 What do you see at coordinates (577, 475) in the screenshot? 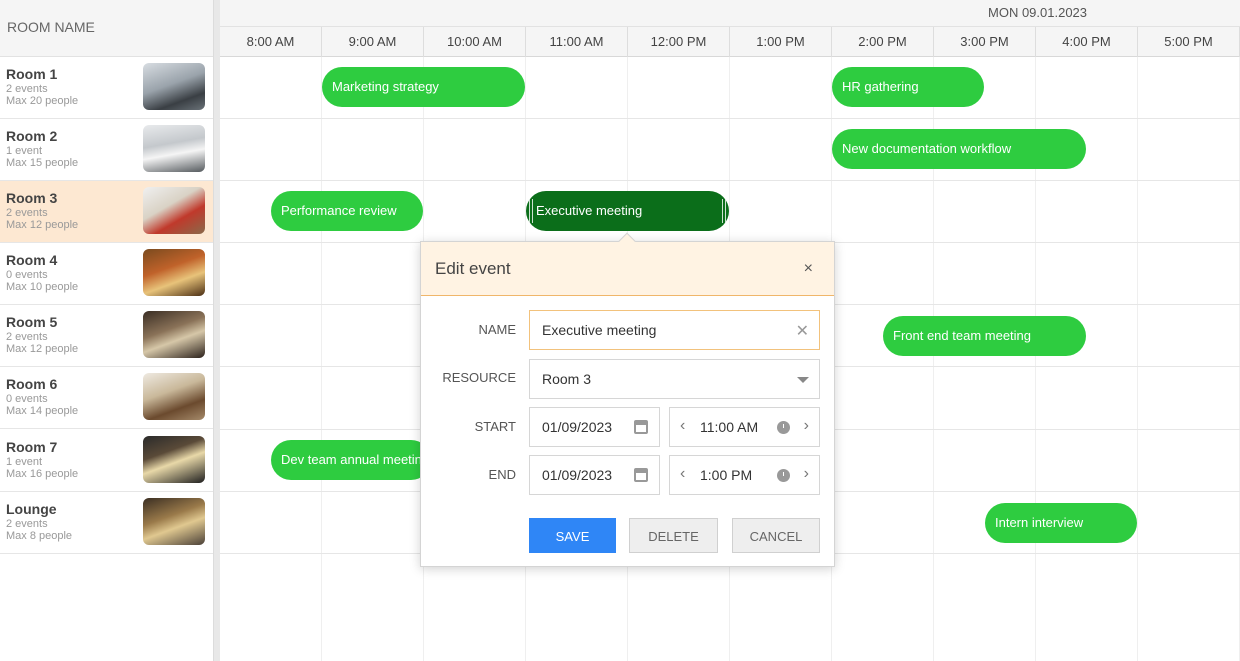
I see `end-date-value: 01/09/2023` at bounding box center [577, 475].